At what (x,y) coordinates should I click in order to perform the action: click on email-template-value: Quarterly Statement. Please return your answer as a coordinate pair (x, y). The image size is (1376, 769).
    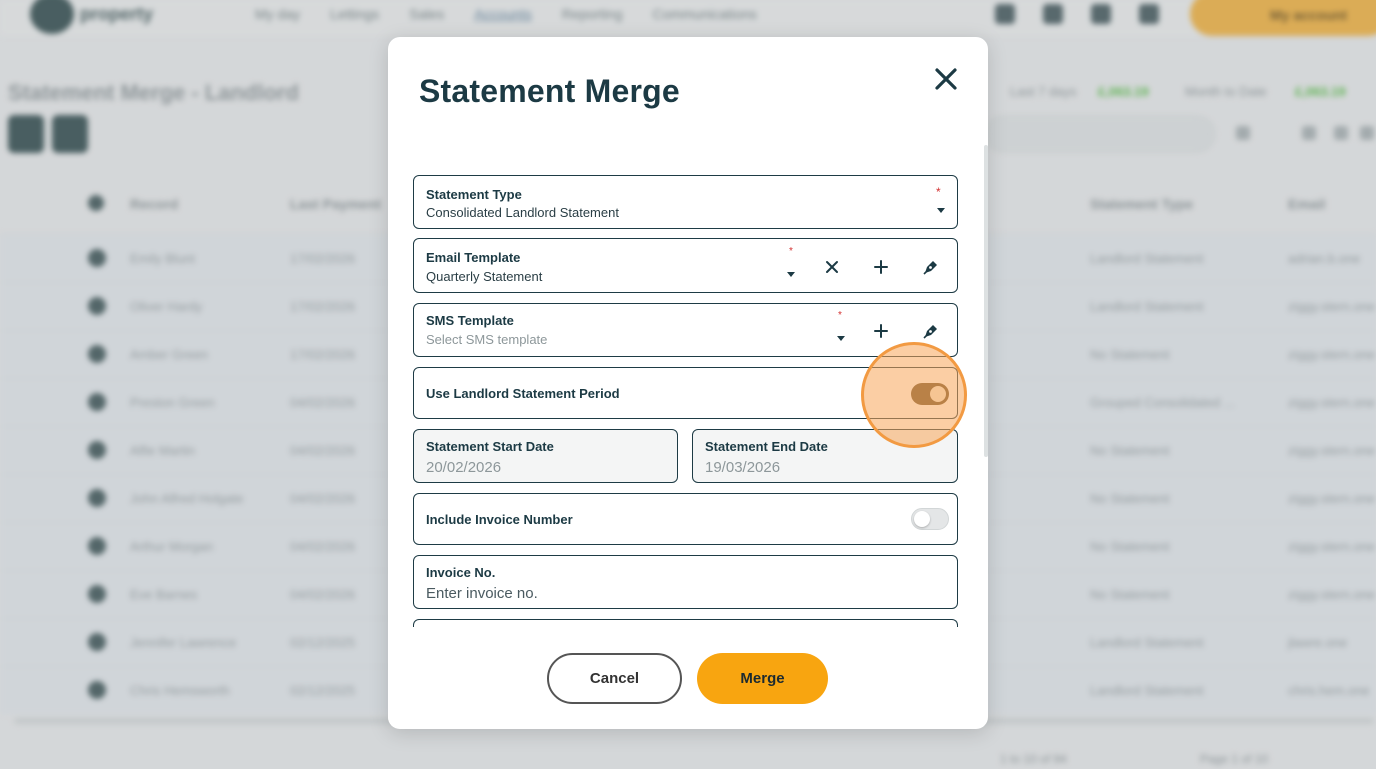
    Looking at the image, I should click on (484, 276).